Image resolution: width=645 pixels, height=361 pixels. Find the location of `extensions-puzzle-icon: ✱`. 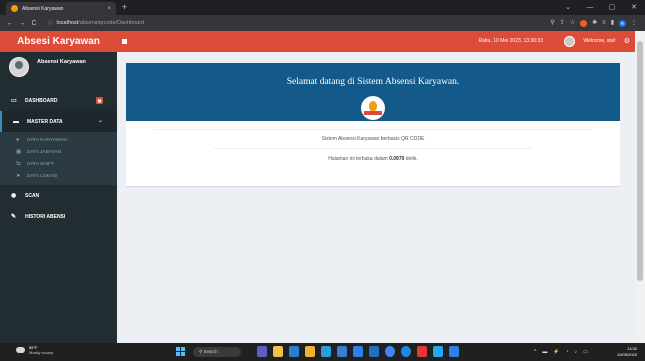

extensions-puzzle-icon: ✱ is located at coordinates (594, 23).